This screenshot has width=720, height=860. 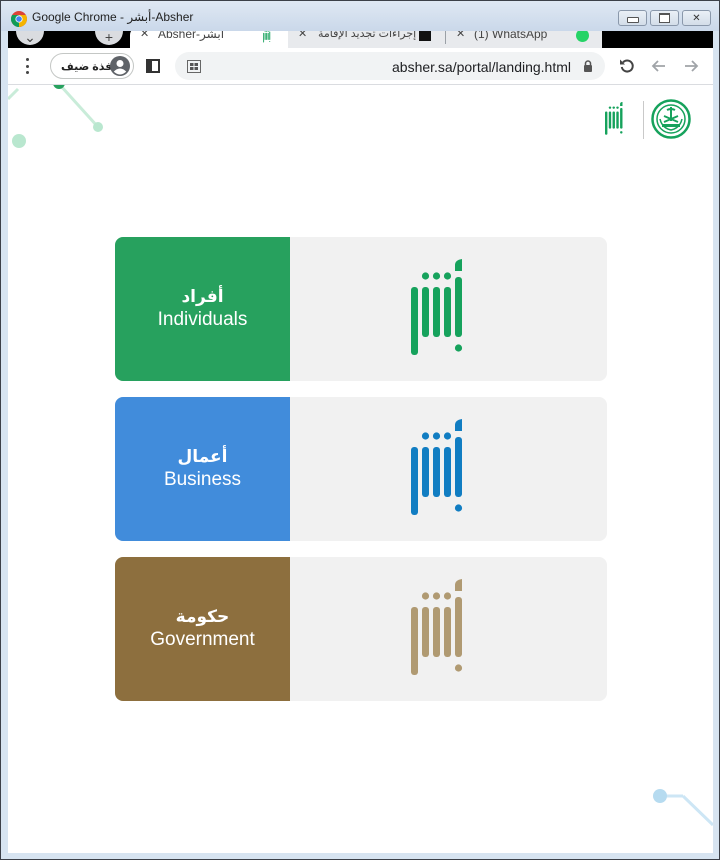 I want to click on browser-toolbar: نافذة ضيف absher.sa/portal/landing.html, so click(x=360, y=66).